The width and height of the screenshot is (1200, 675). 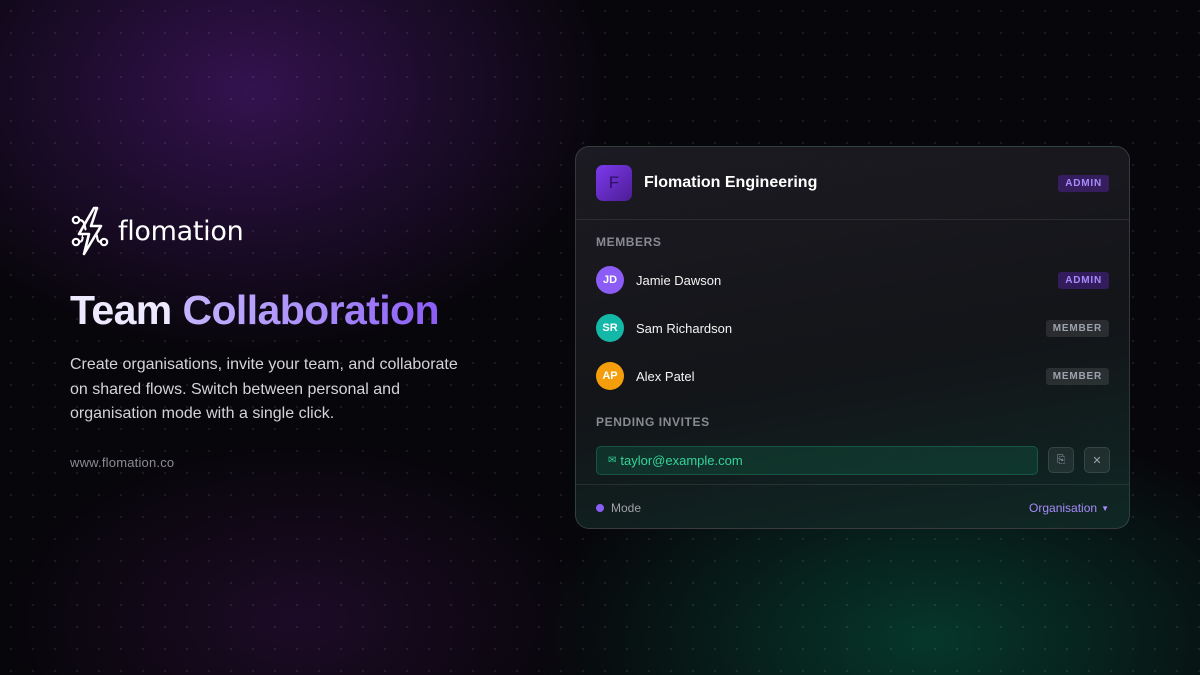 What do you see at coordinates (852, 376) in the screenshot?
I see `member-row: AP Alex Patel MEMBER` at bounding box center [852, 376].